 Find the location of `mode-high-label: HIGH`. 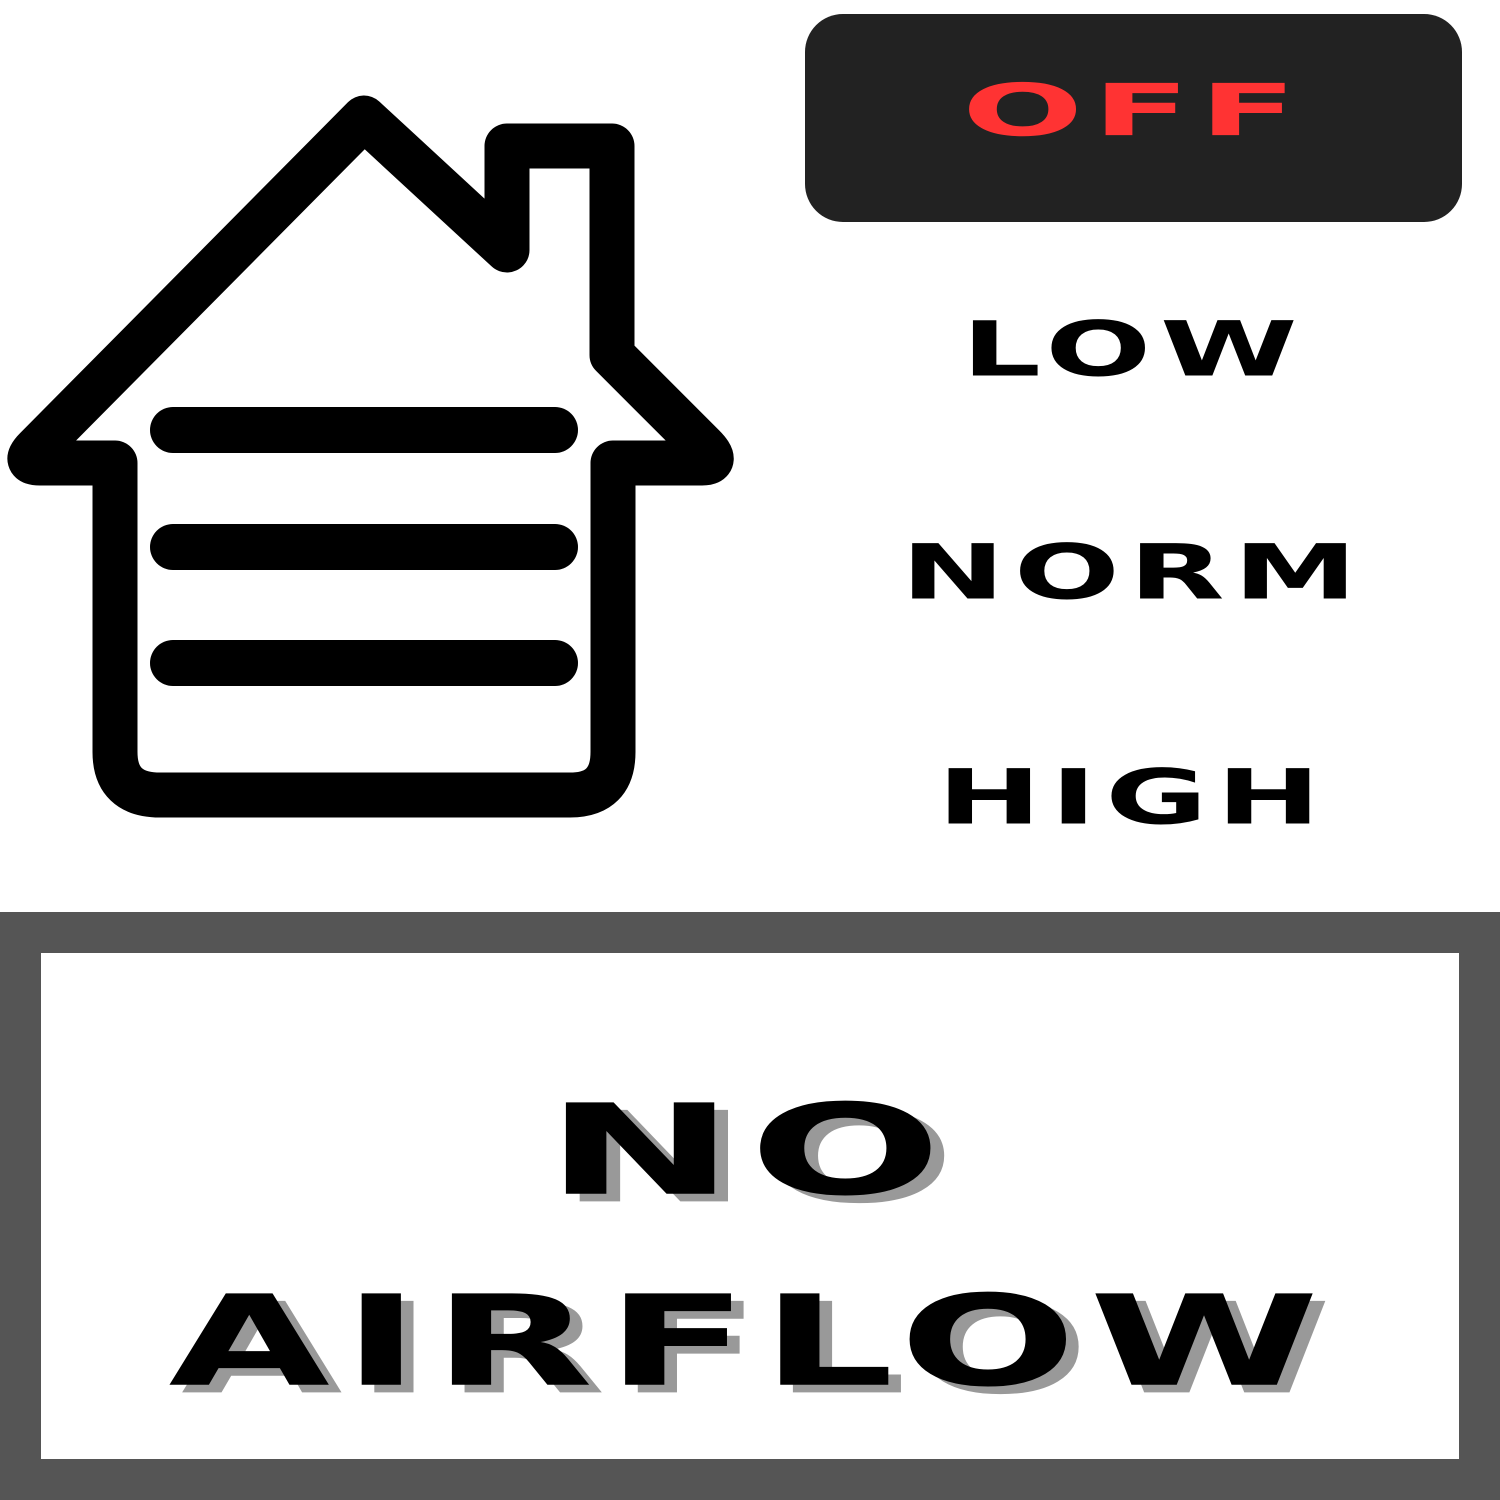

mode-high-label: HIGH is located at coordinates (1133, 798).